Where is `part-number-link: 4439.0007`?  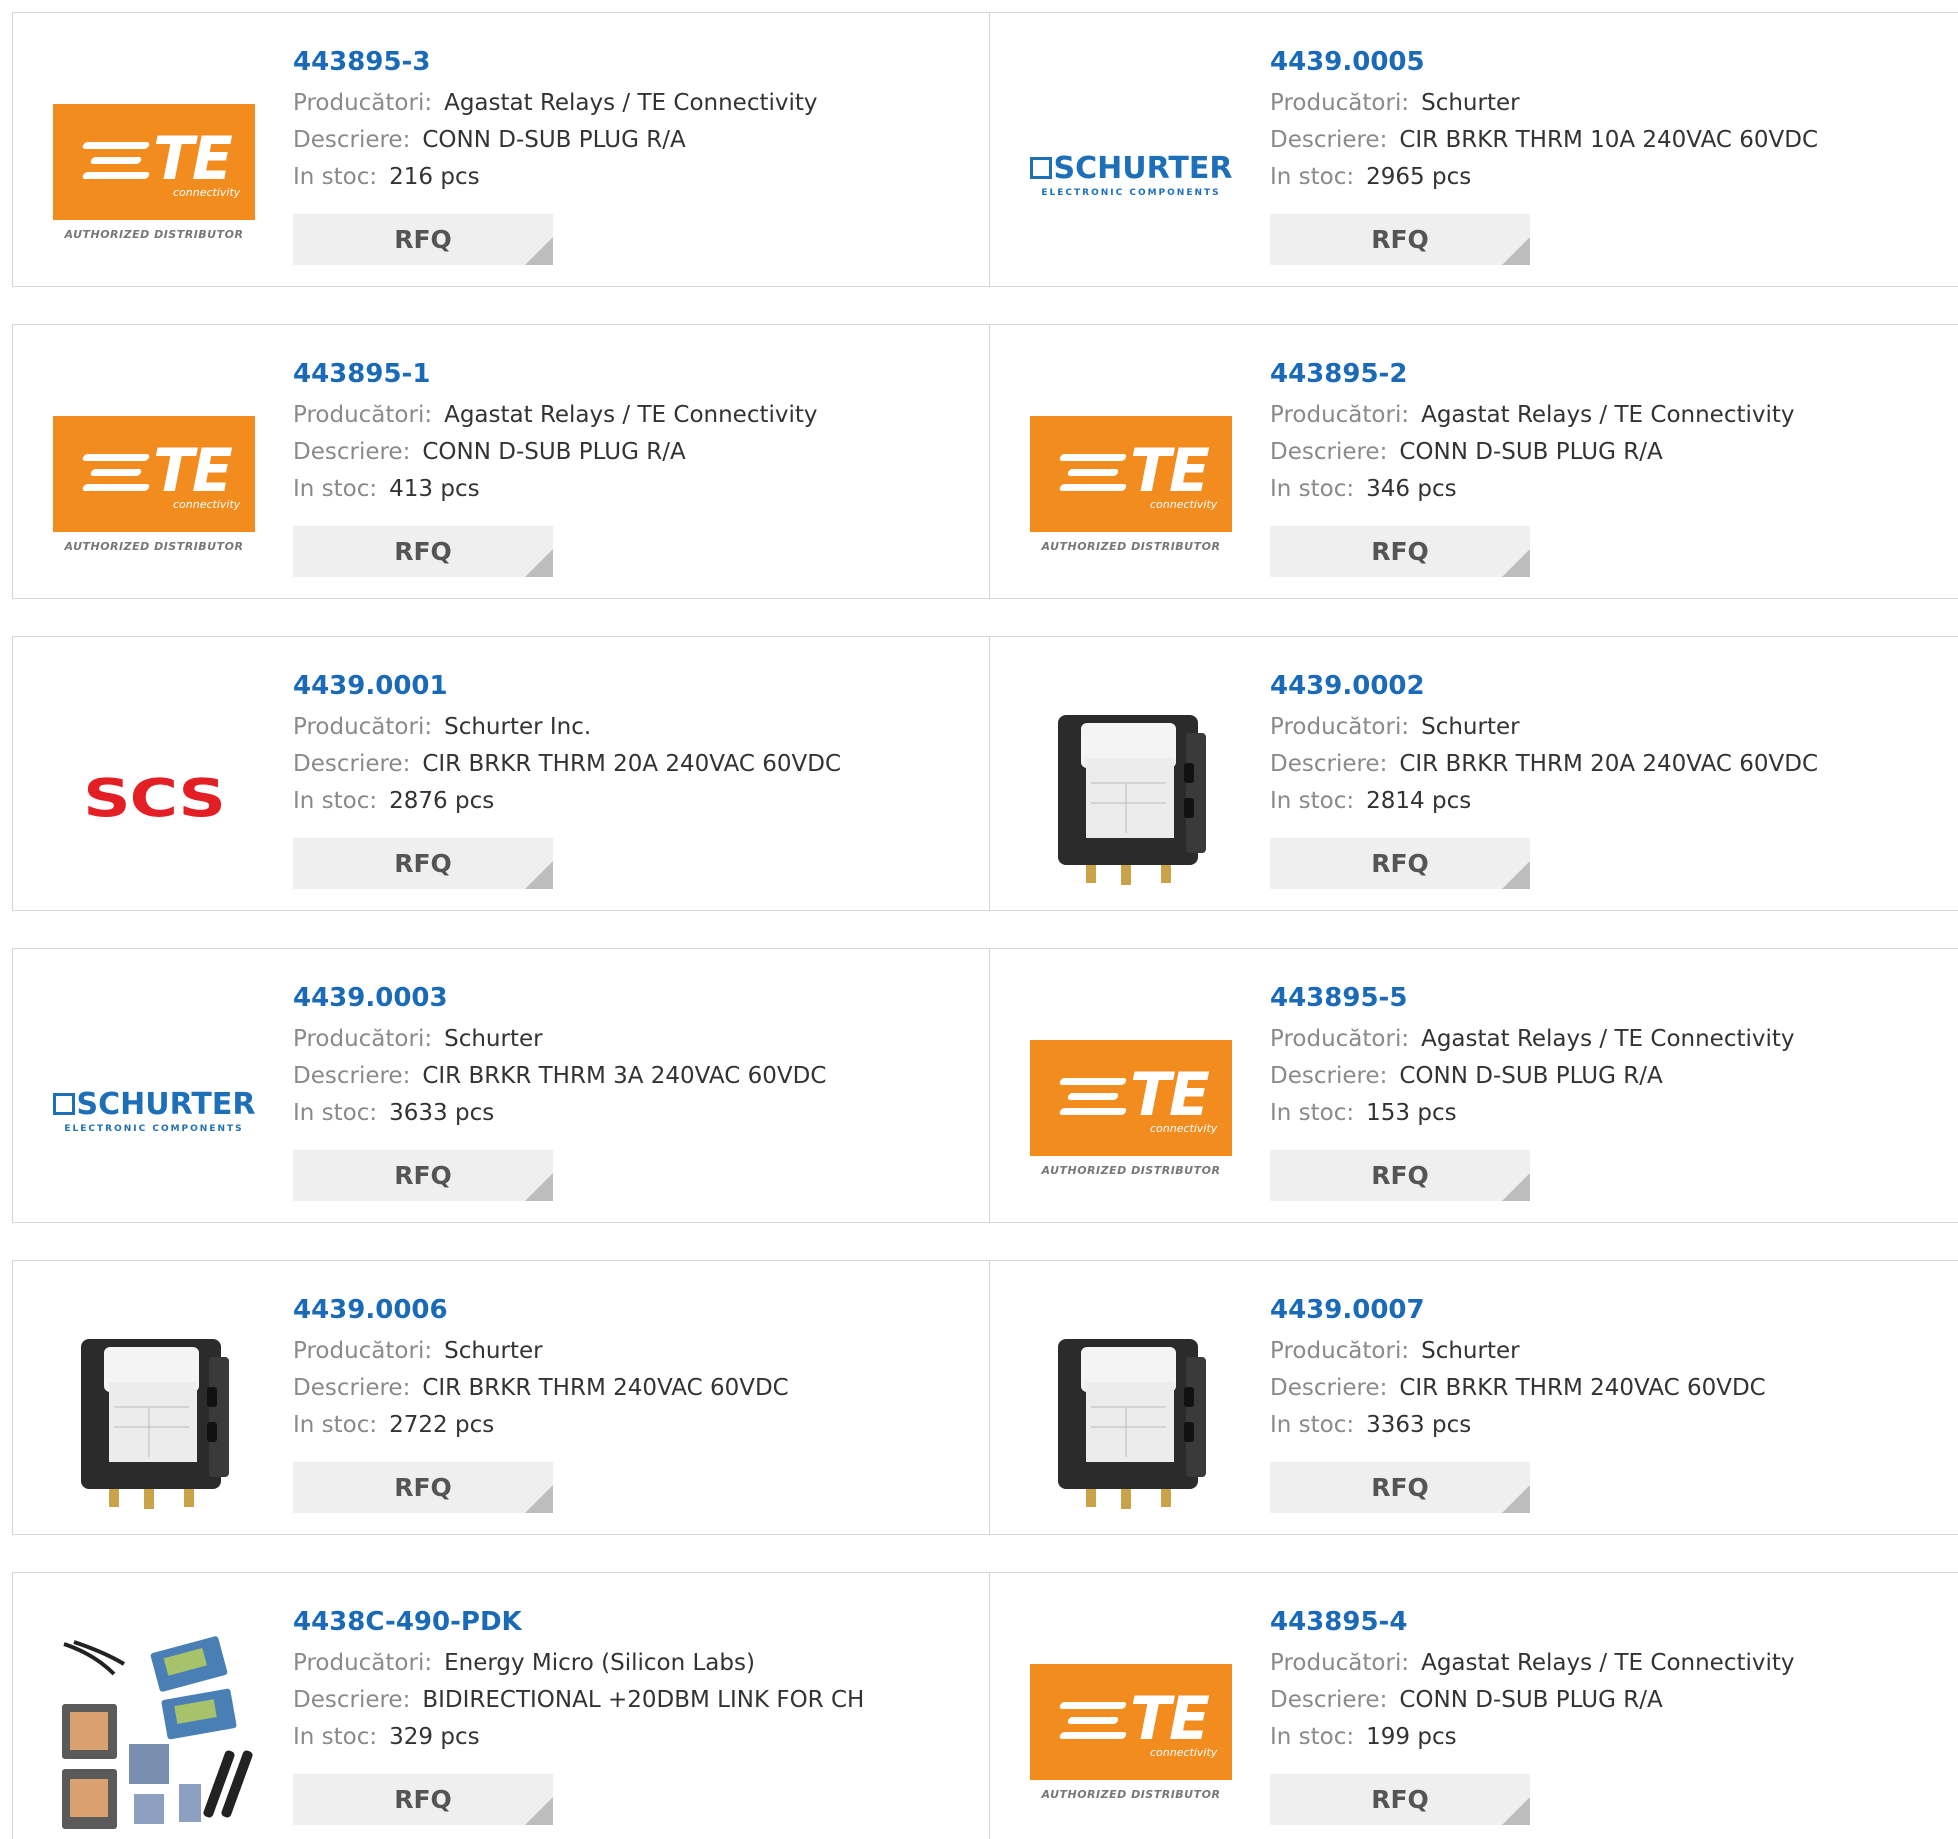
part-number-link: 4439.0007 is located at coordinates (1608, 1313).